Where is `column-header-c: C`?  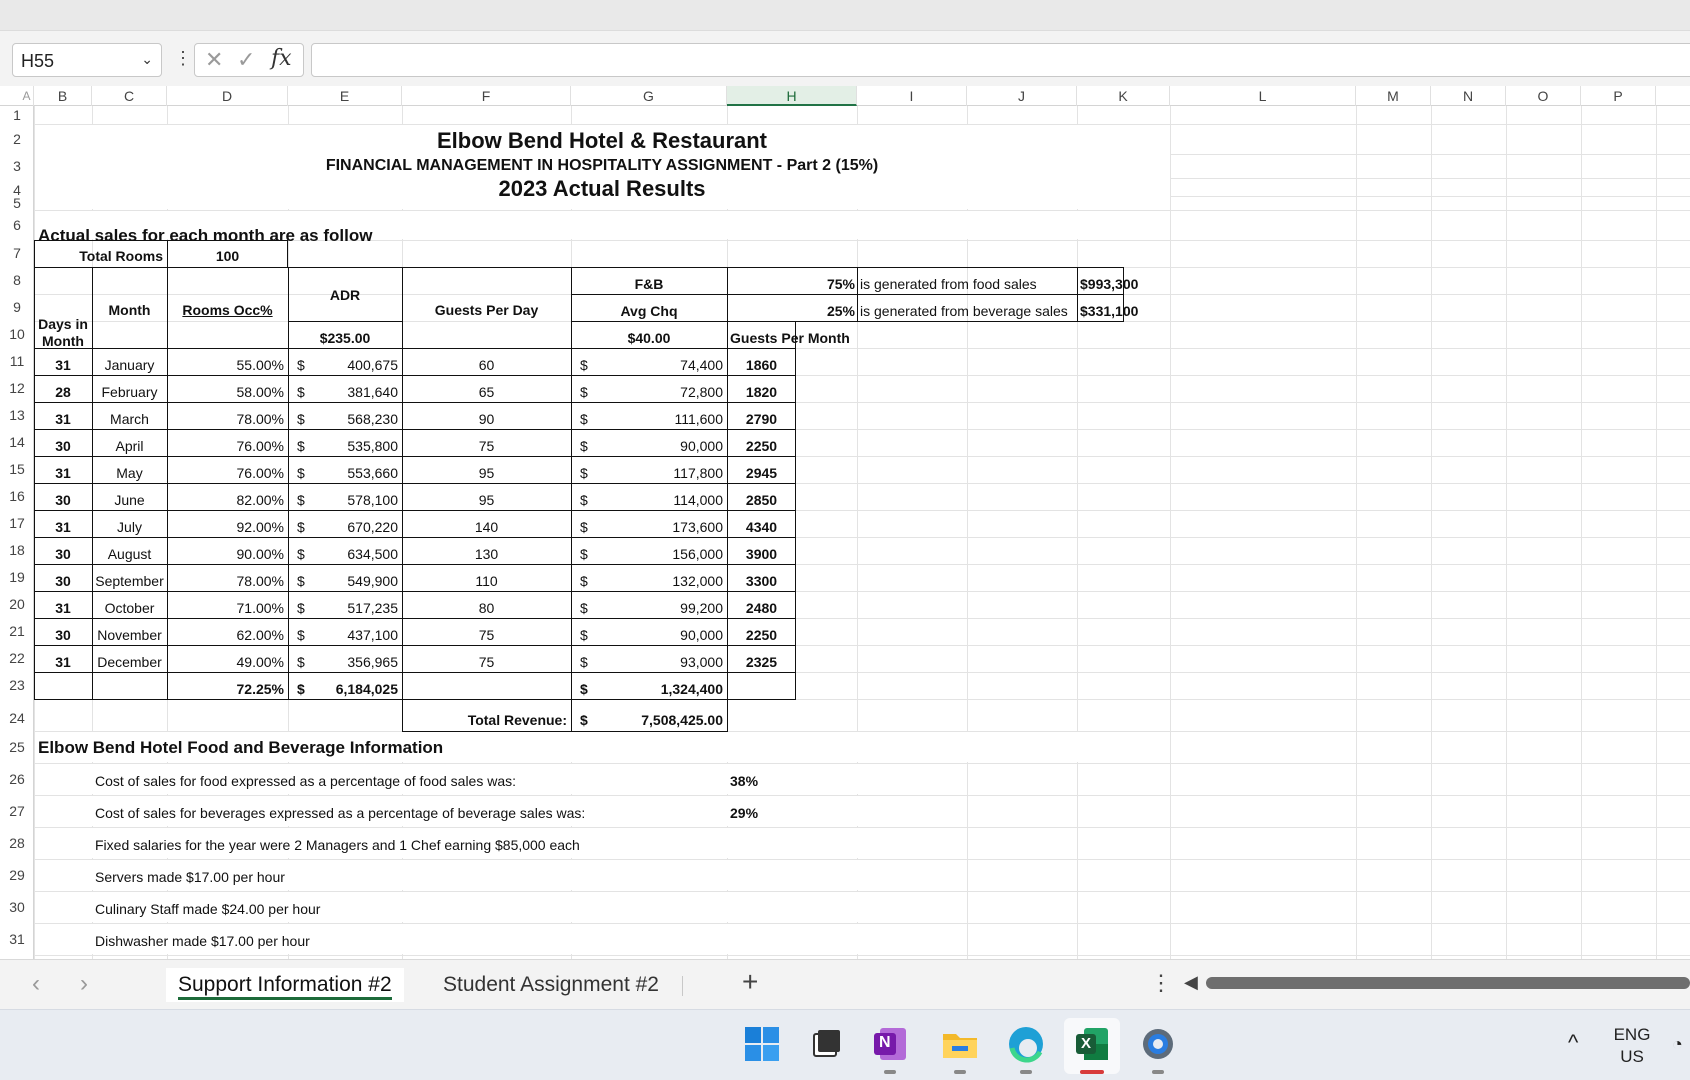 column-header-c: C is located at coordinates (129, 96).